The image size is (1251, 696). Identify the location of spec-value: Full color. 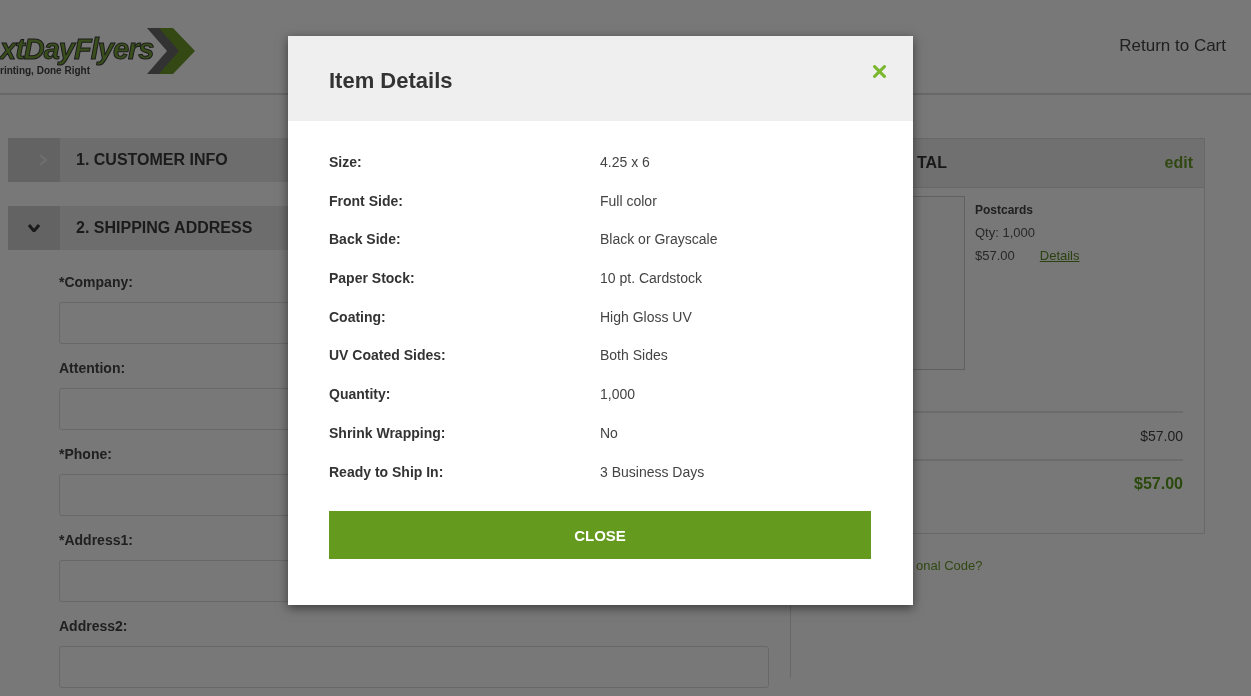
(629, 201).